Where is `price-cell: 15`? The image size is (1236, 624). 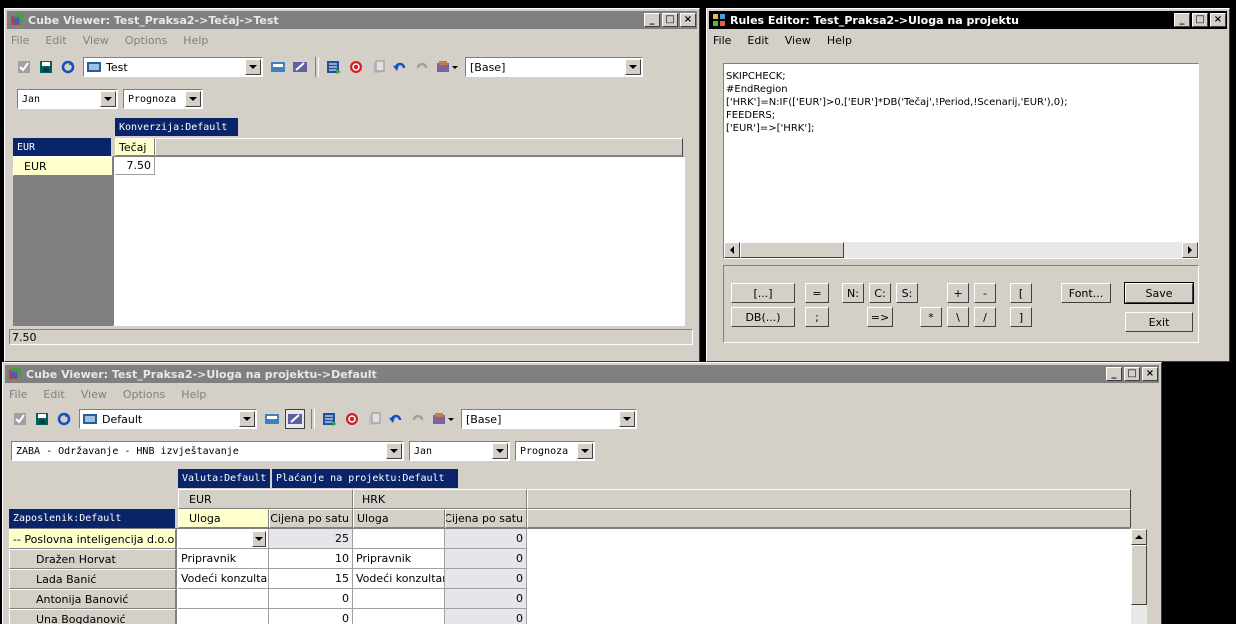 price-cell: 15 is located at coordinates (311, 579).